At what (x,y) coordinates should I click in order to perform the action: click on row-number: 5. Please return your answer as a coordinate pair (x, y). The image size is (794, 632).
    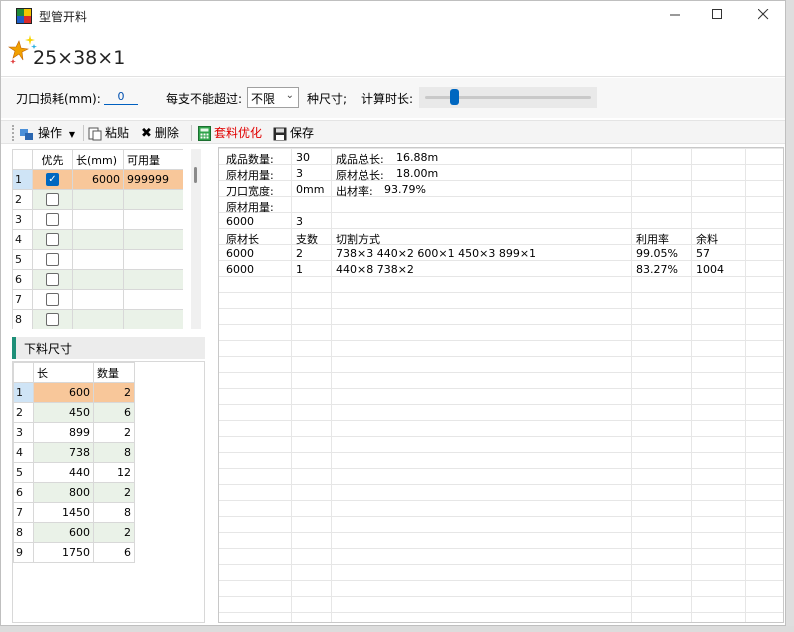
    Looking at the image, I should click on (23, 472).